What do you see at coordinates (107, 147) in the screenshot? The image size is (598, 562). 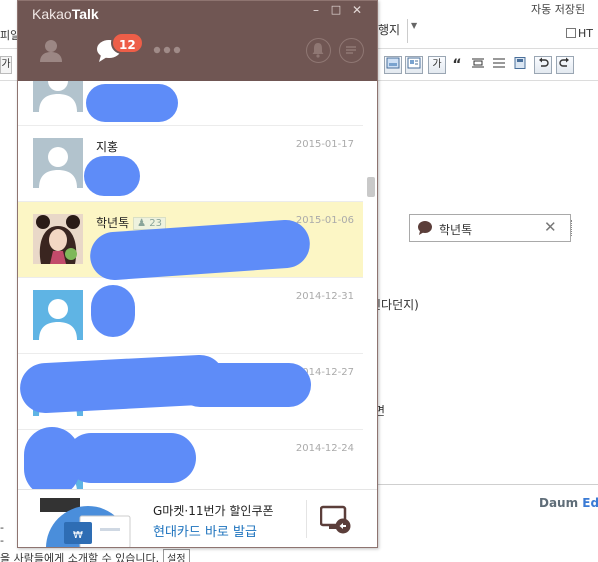 I see `chat-name: 지홍` at bounding box center [107, 147].